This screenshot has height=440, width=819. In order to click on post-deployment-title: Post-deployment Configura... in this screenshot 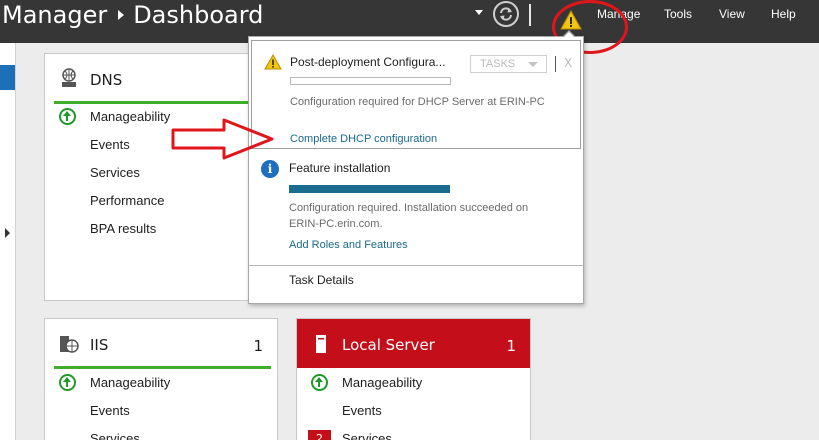, I will do `click(368, 62)`.